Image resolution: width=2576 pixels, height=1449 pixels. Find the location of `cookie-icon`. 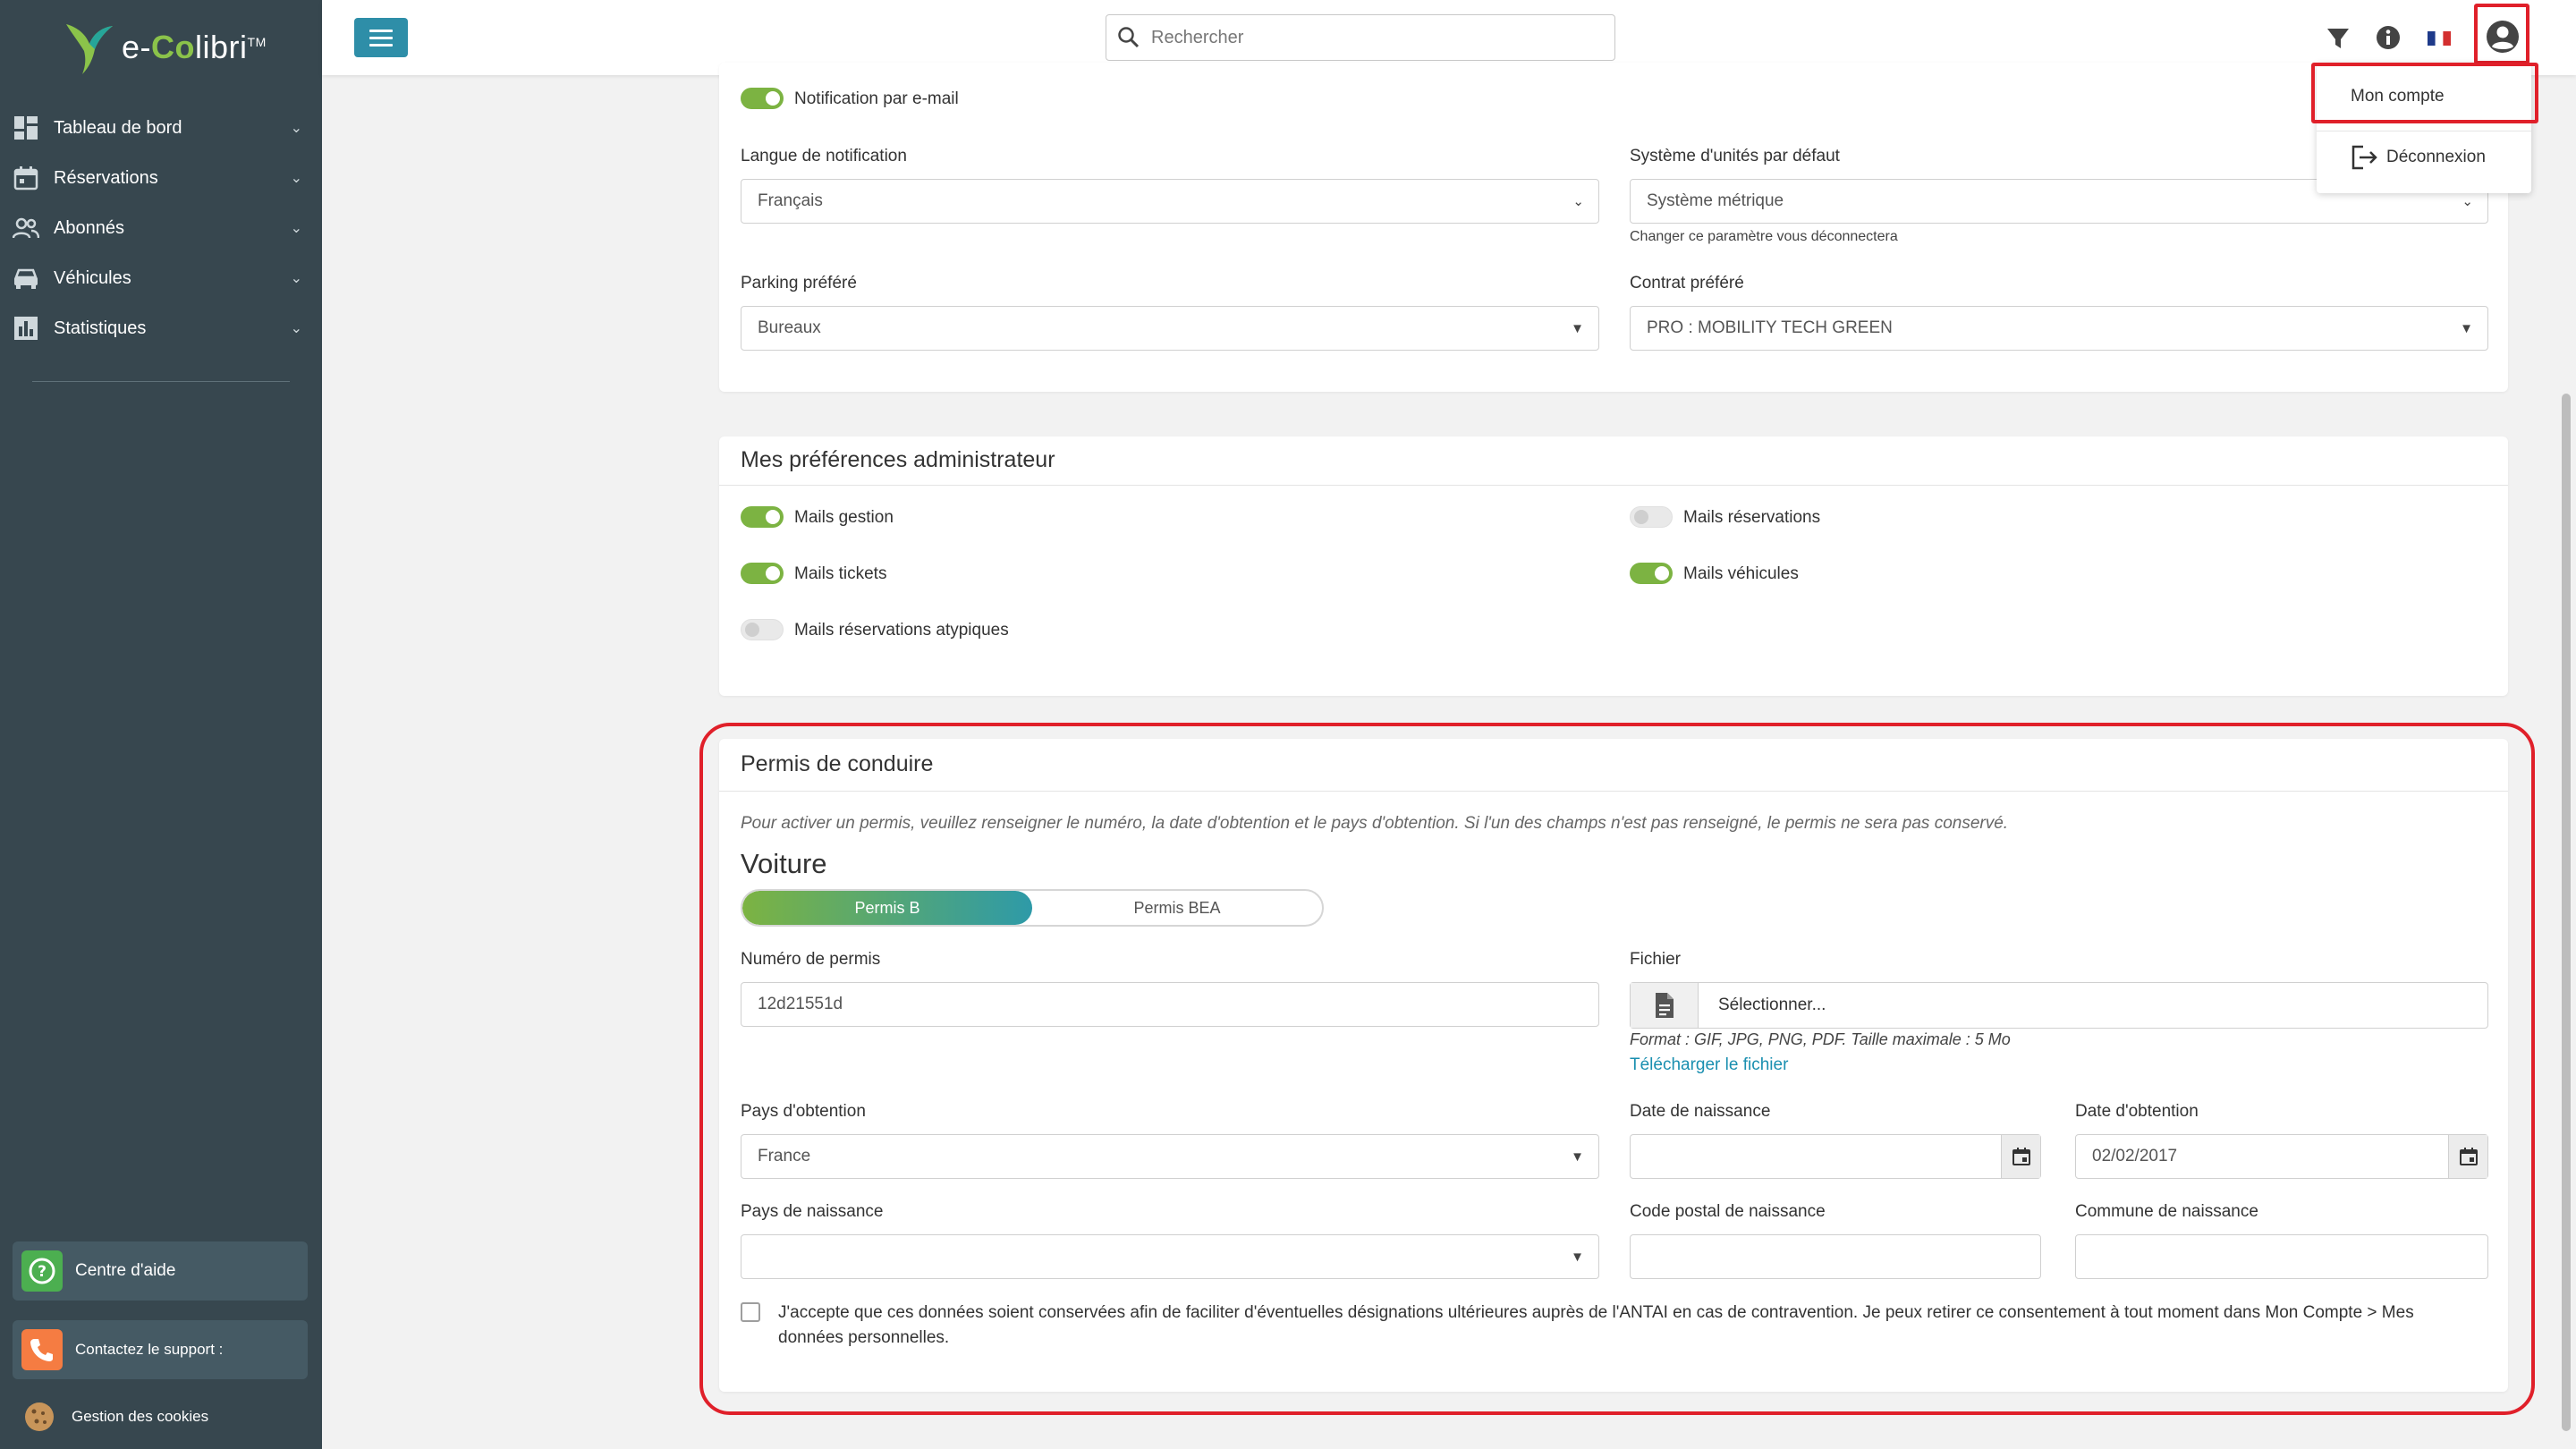

cookie-icon is located at coordinates (39, 1416).